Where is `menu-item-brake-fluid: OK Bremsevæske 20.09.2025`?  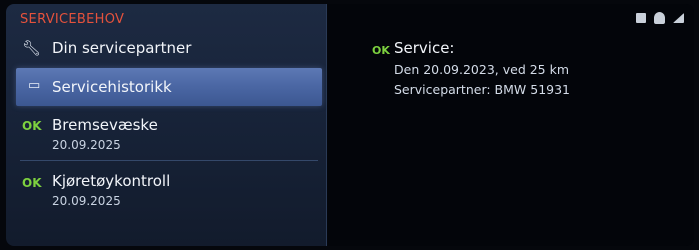 menu-item-brake-fluid: OK Bremsevæske 20.09.2025 is located at coordinates (166, 136).